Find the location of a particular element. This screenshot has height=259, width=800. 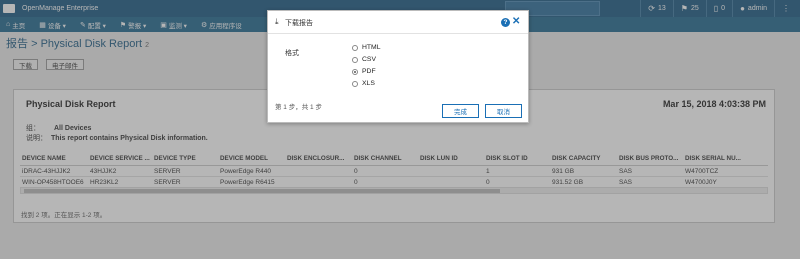

format-option-html: HTML is located at coordinates (366, 47).